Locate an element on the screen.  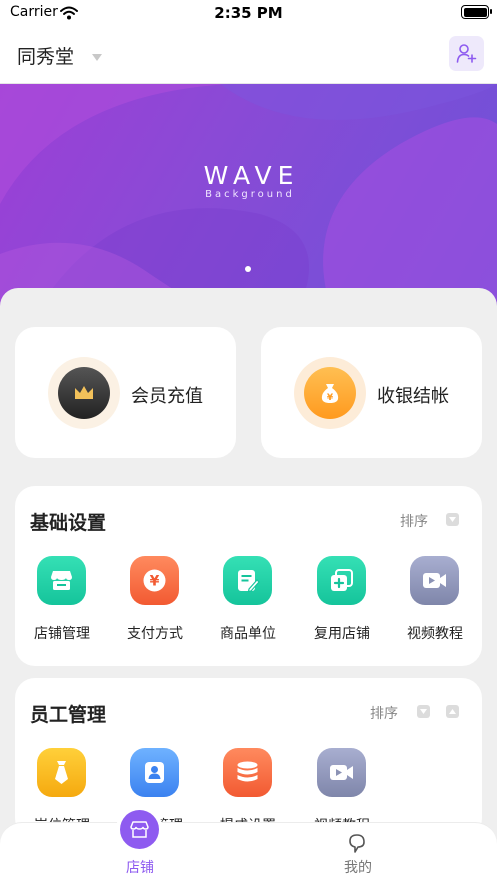
grid-item-label: 店铺管理 is located at coordinates (62, 634).